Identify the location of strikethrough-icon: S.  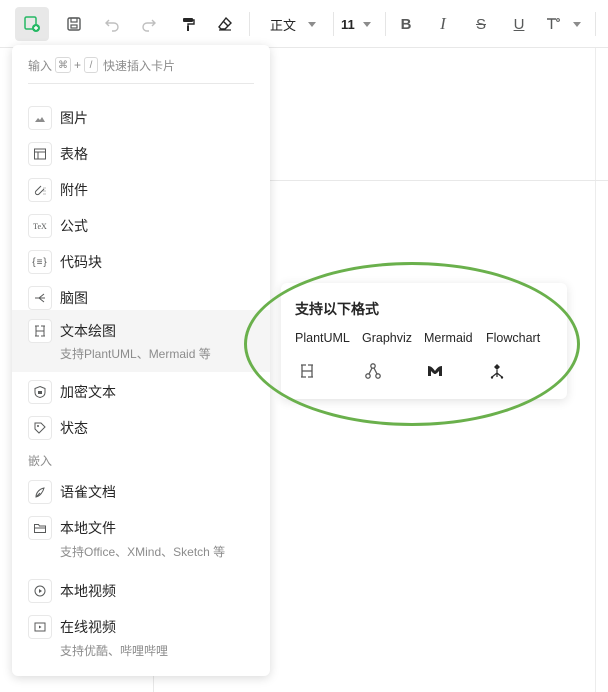
(480, 24).